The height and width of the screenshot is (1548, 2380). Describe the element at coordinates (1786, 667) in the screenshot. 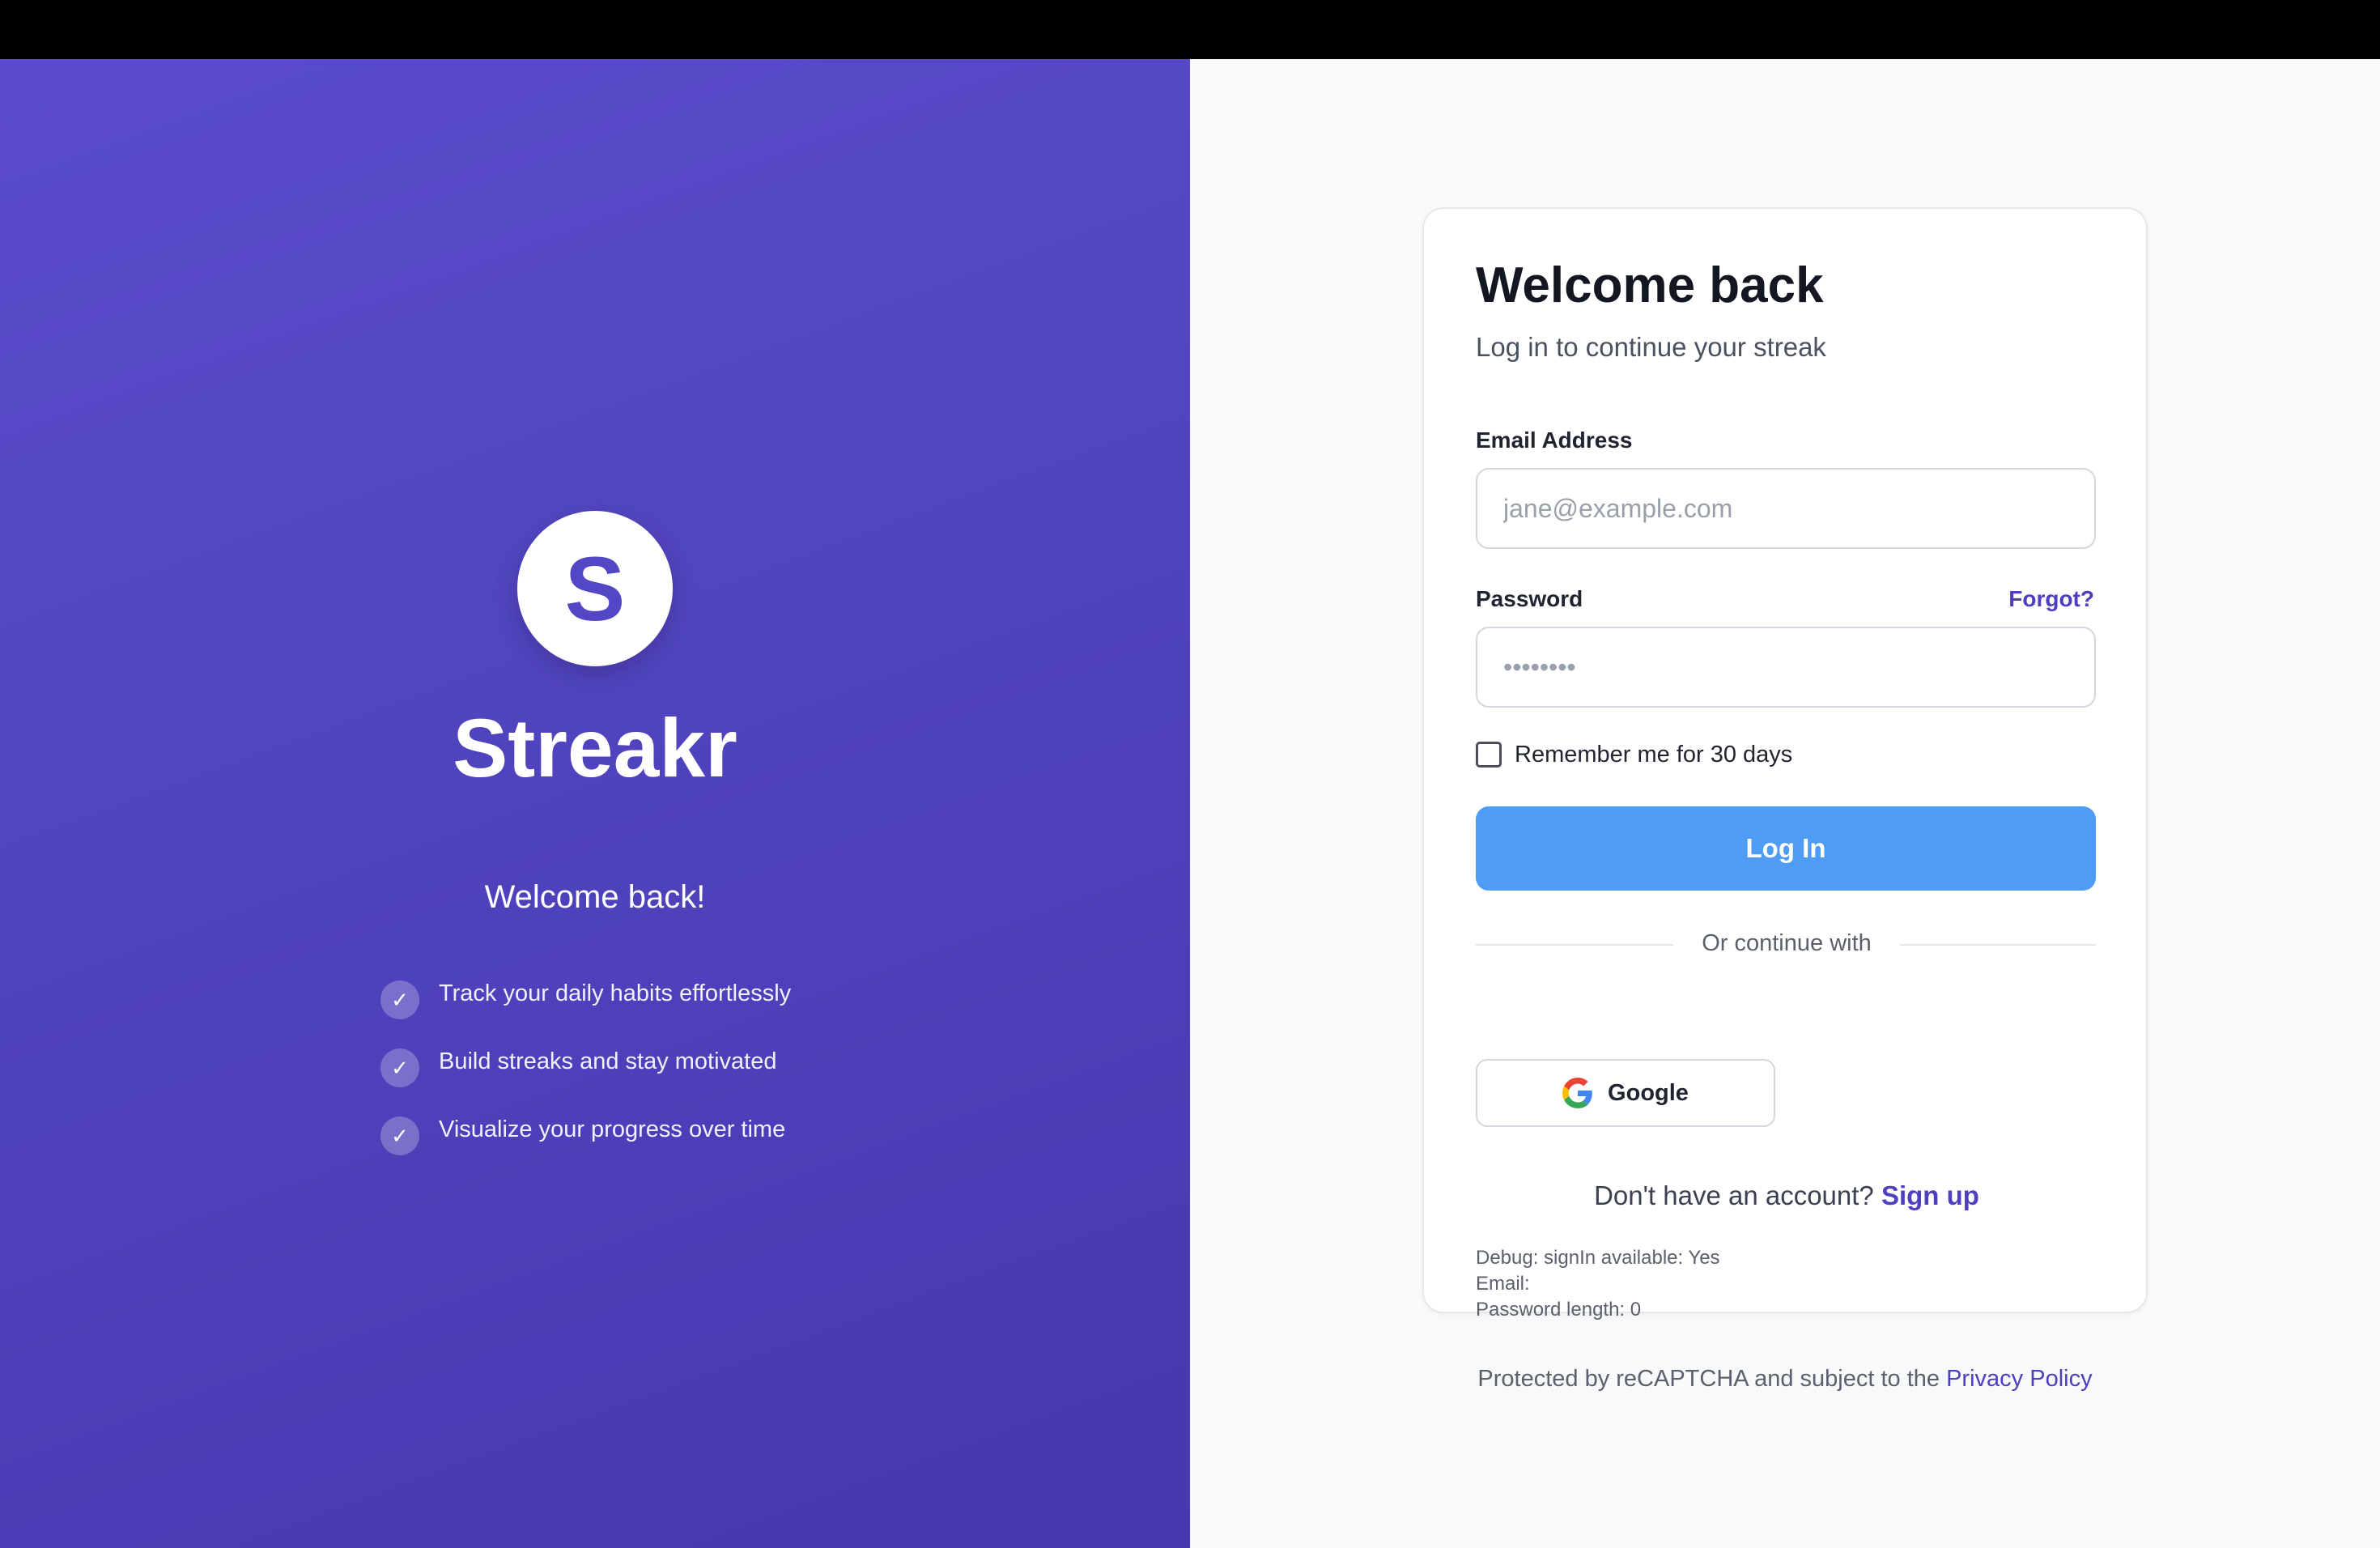

I see `password-input` at that location.